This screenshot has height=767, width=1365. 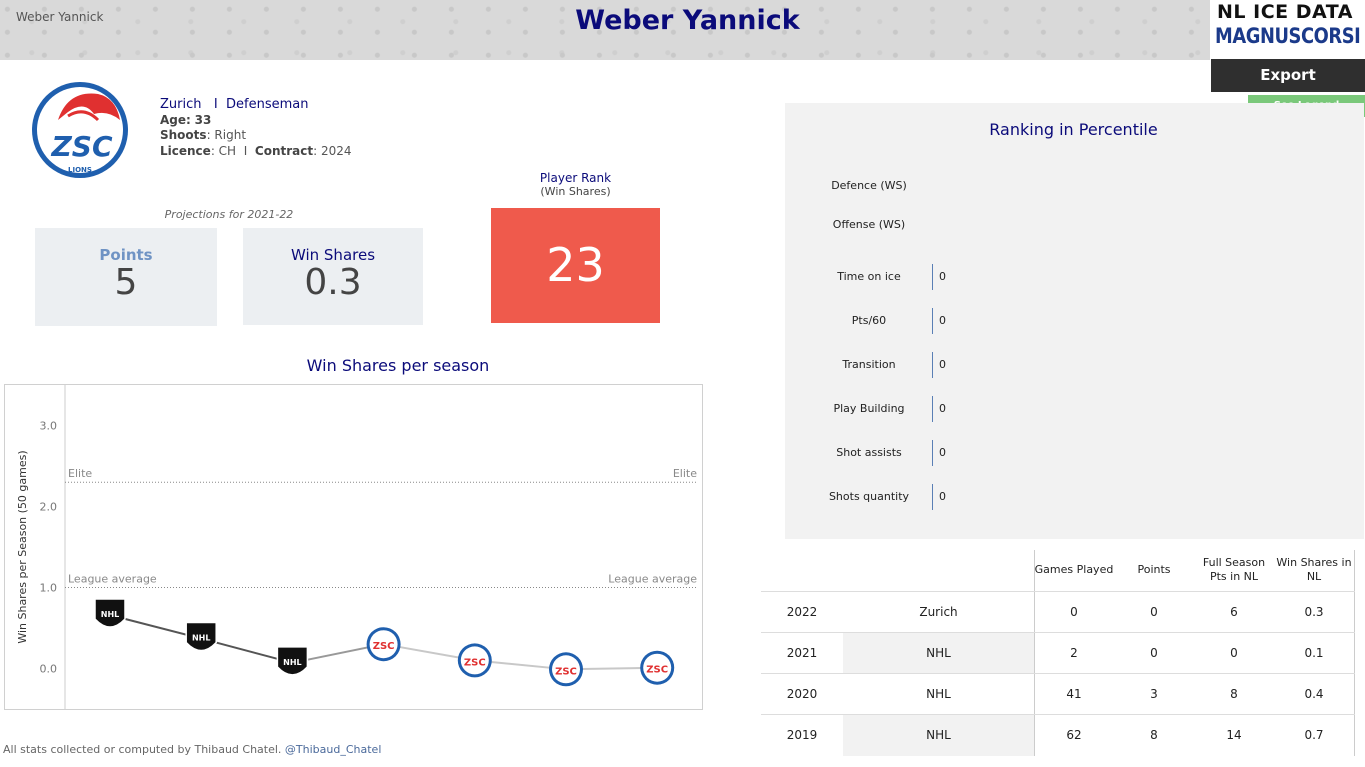 I want to click on win-shares-cell: 0.1, so click(x=1314, y=653).